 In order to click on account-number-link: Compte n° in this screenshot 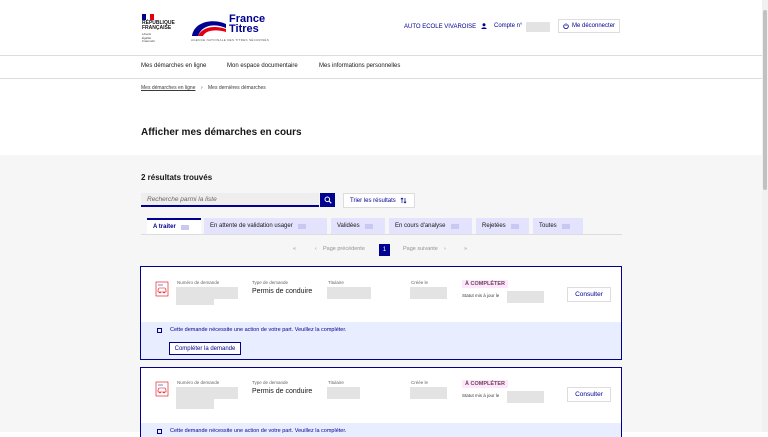, I will do `click(508, 26)`.